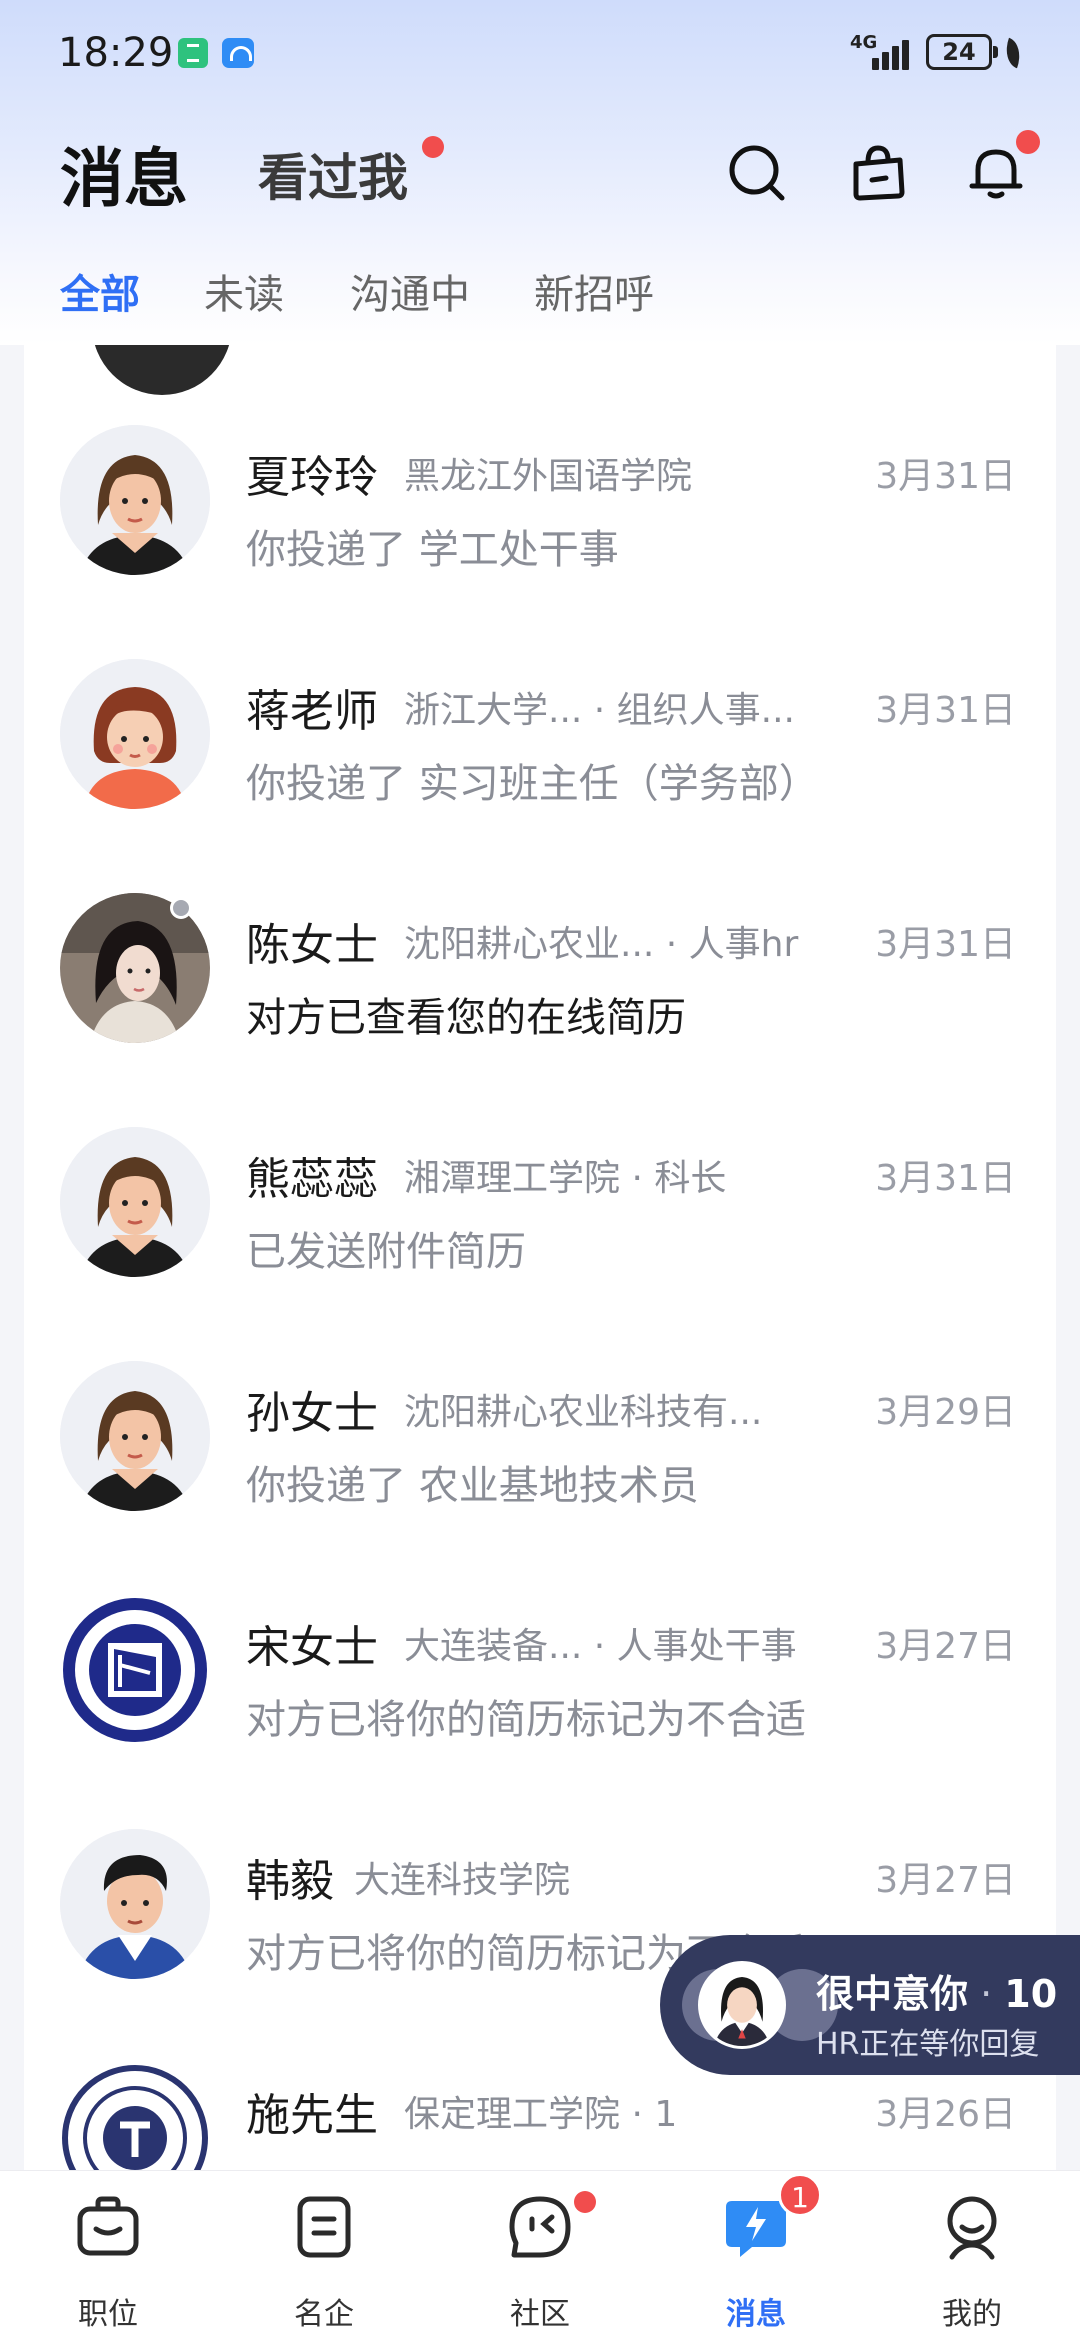 The height and width of the screenshot is (2340, 1080). What do you see at coordinates (290, 1881) in the screenshot?
I see `contact-name: 韩毅` at bounding box center [290, 1881].